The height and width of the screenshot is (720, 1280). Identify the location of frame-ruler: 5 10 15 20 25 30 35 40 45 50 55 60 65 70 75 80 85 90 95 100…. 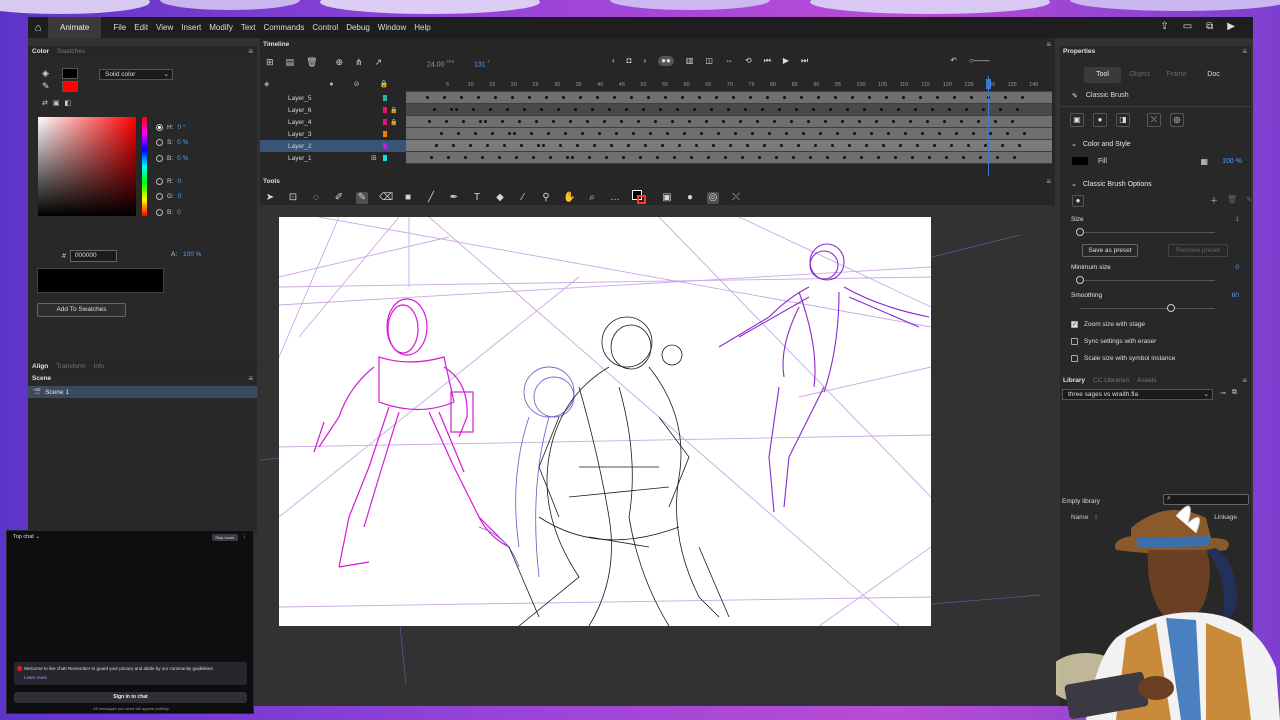
(729, 84).